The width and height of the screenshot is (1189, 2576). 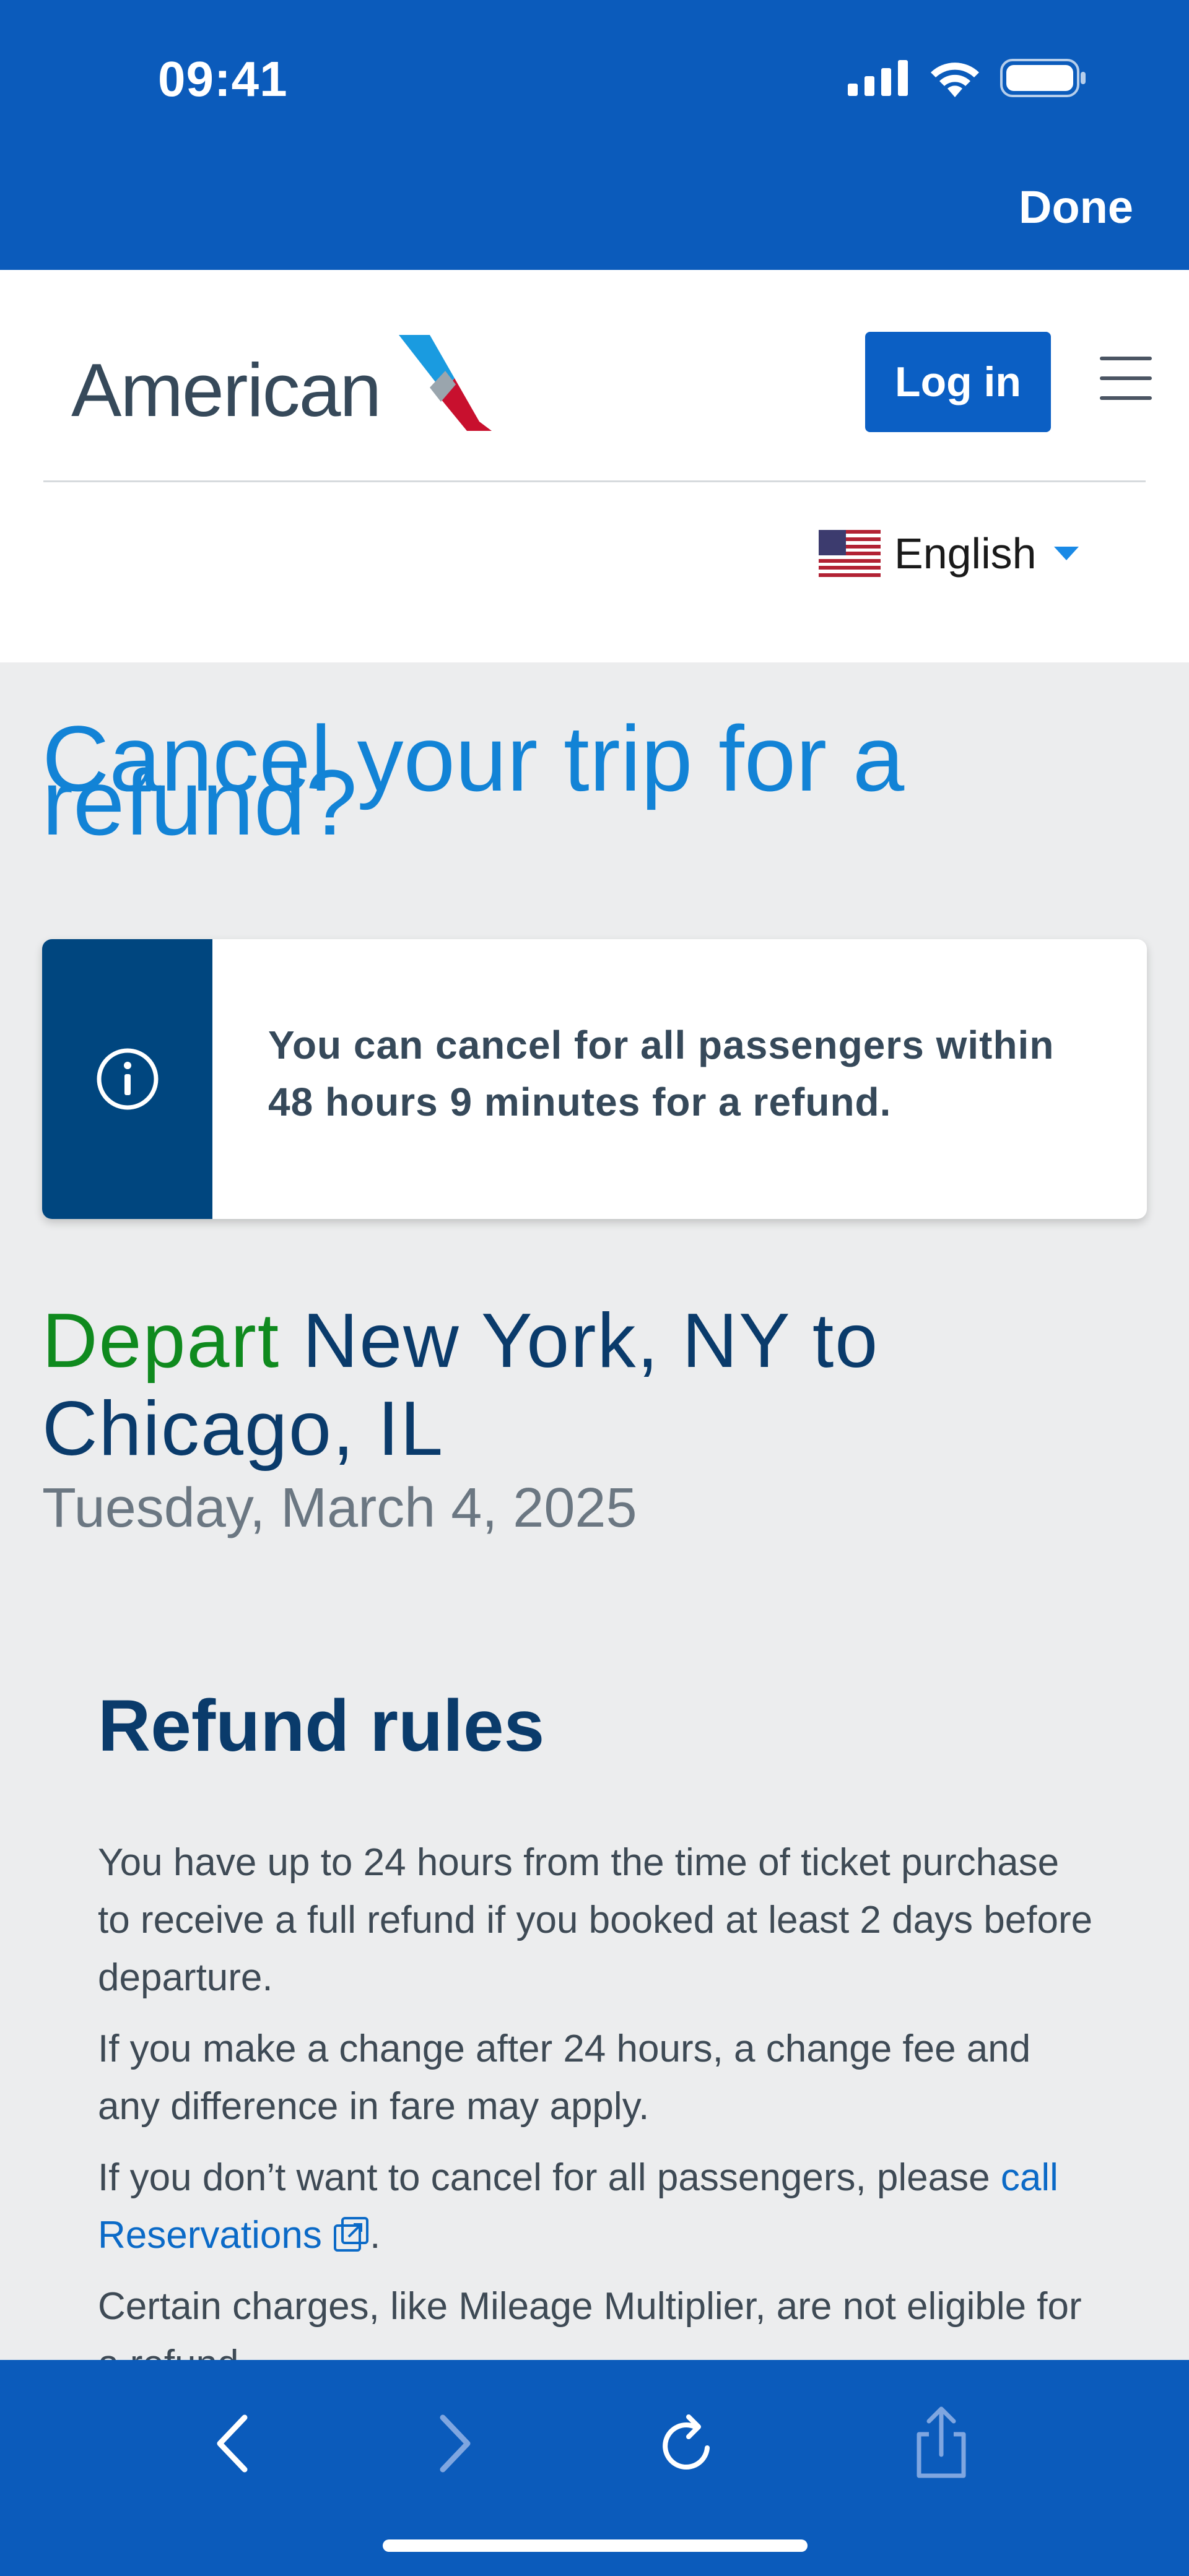 I want to click on cellular-signal-icon, so click(x=878, y=78).